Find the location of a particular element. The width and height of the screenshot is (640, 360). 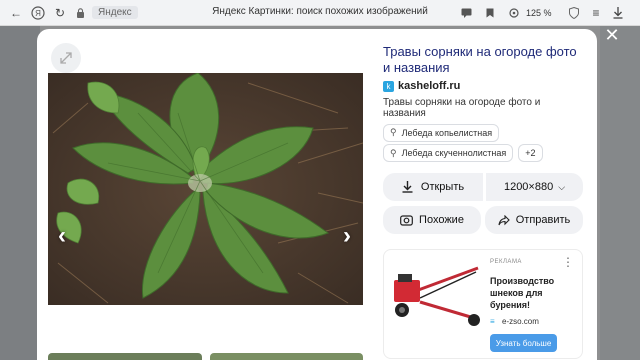

close-icon: ✕ is located at coordinates (612, 35).